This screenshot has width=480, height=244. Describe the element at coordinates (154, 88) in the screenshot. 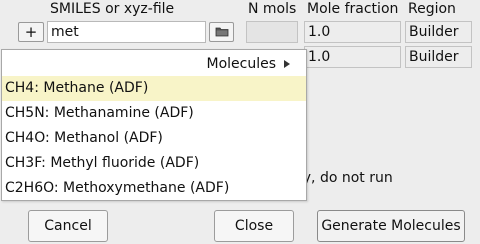

I see `menu-item: CH4: Methane (ADF)` at that location.